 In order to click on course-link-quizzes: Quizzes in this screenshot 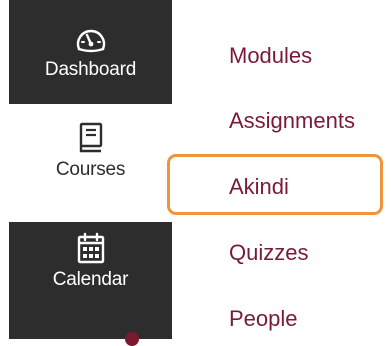, I will do `click(268, 253)`.